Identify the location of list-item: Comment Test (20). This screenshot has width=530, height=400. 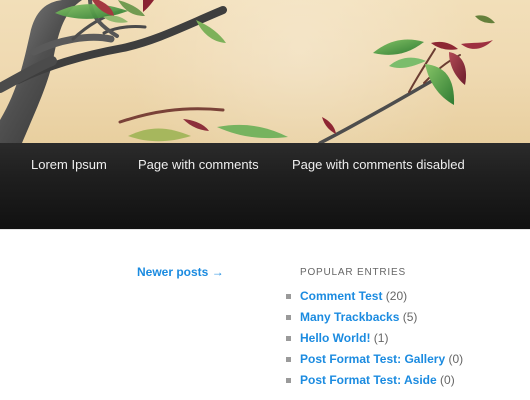
(408, 298).